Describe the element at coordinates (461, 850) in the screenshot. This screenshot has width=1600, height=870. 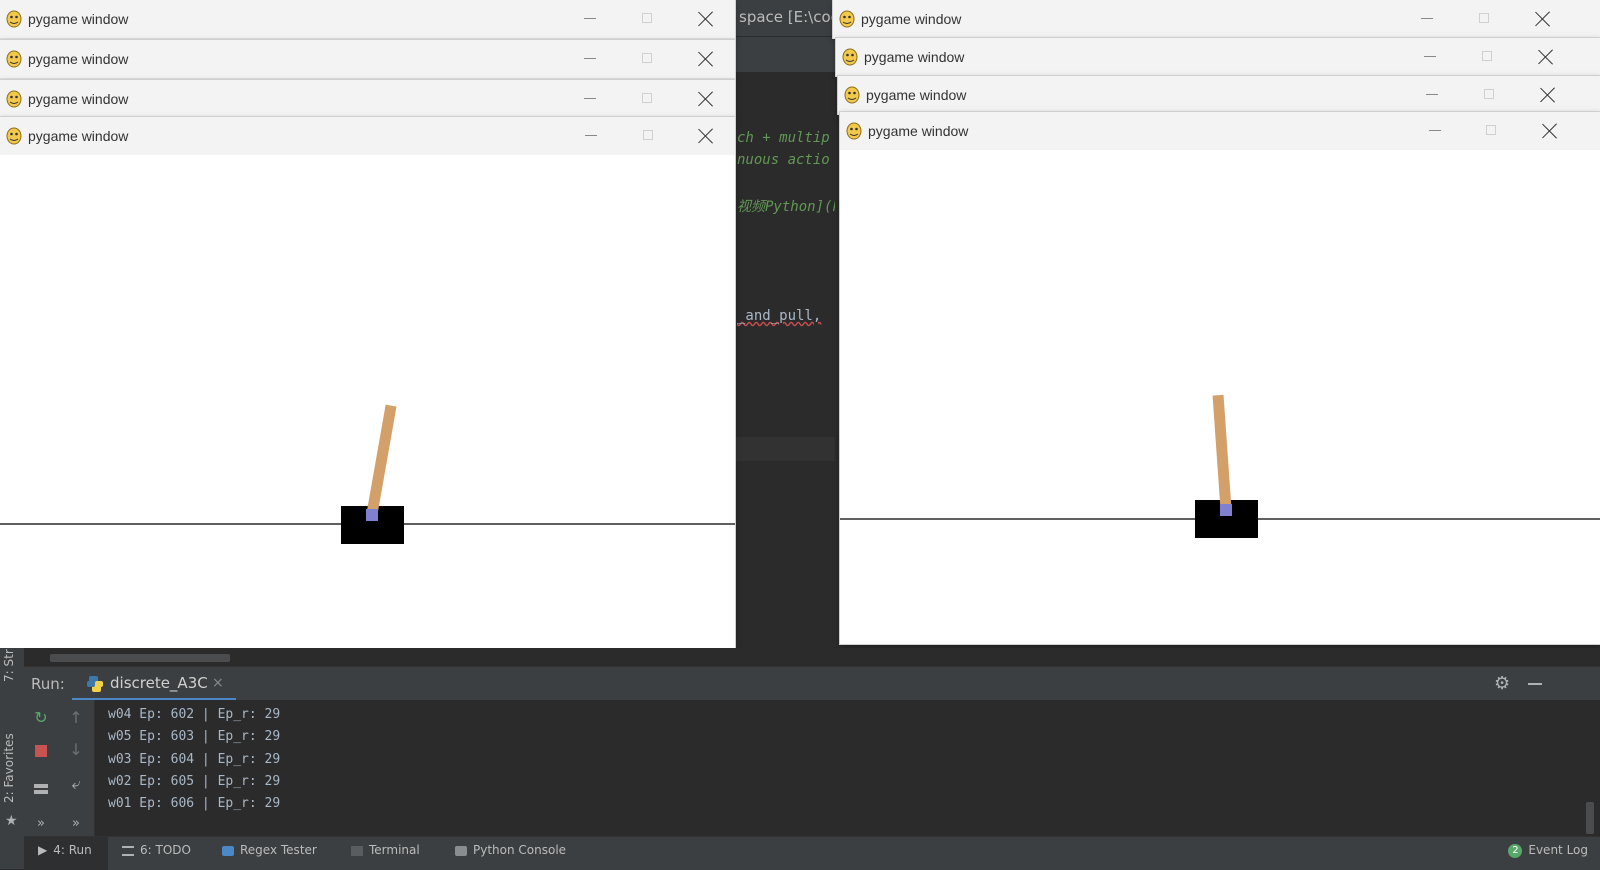
I see `python-console-icon` at that location.